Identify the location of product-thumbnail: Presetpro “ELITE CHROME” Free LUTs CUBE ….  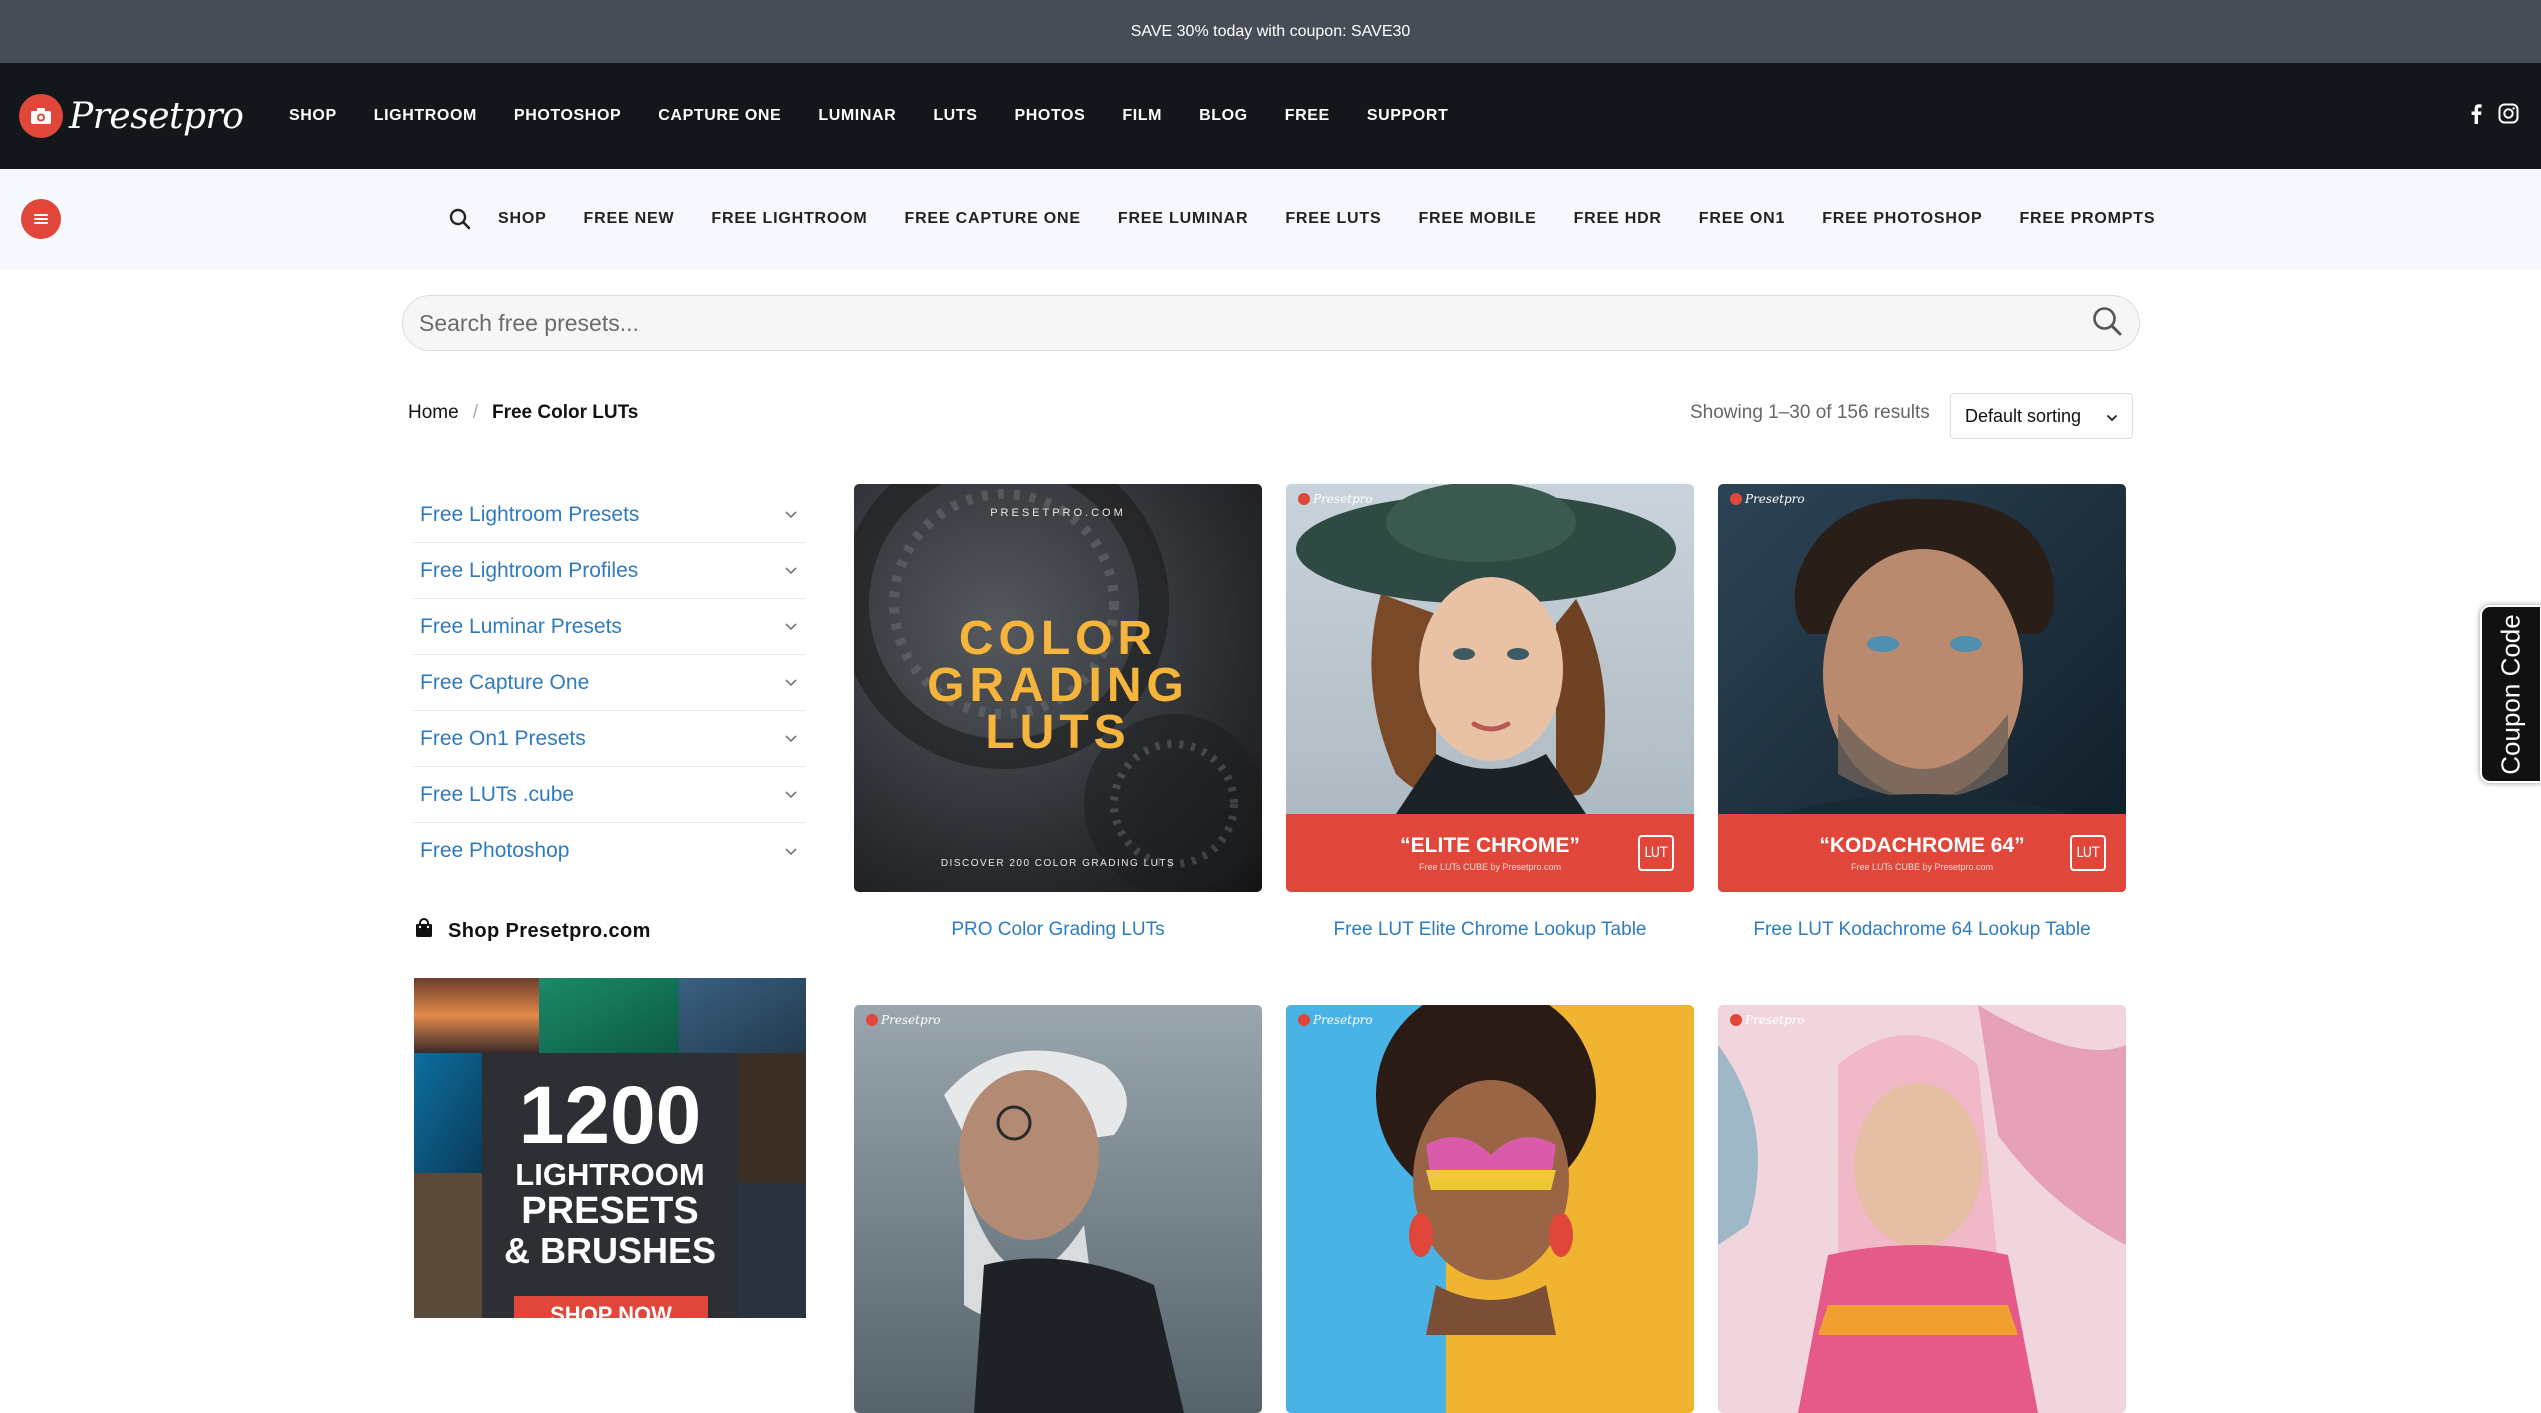
(1490, 688).